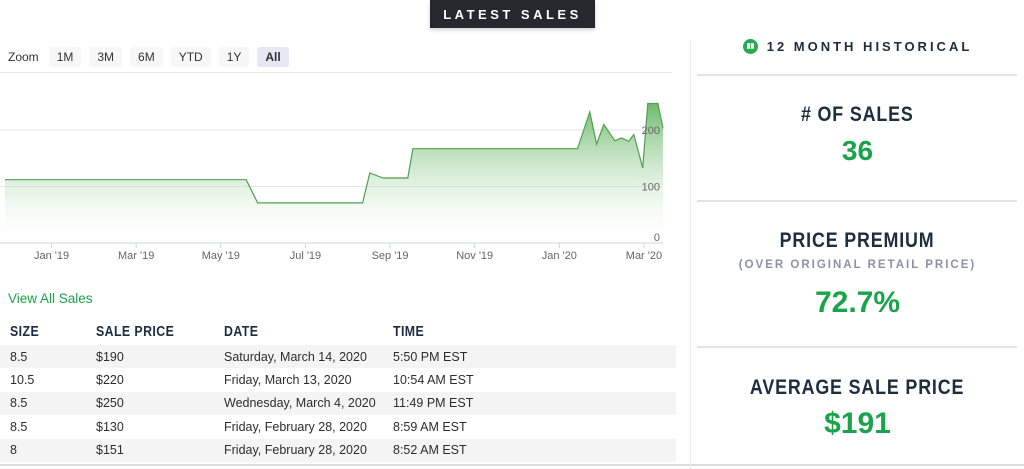  Describe the element at coordinates (221, 256) in the screenshot. I see `svg-text: May '19` at that location.